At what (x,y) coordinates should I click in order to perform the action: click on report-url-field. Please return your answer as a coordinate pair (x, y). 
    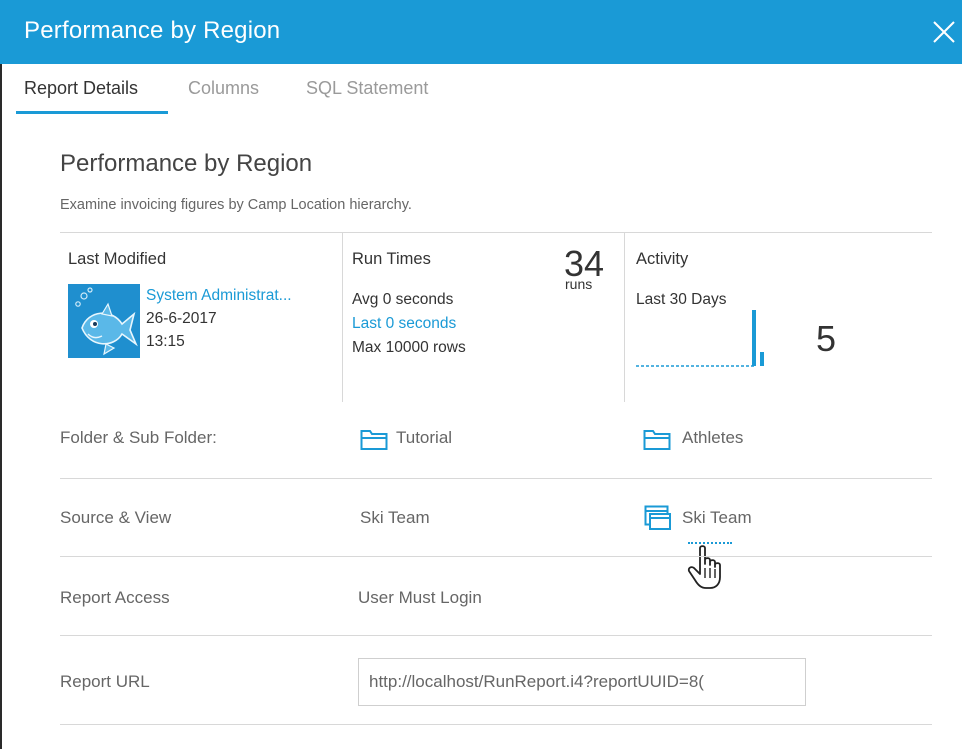
    Looking at the image, I should click on (582, 682).